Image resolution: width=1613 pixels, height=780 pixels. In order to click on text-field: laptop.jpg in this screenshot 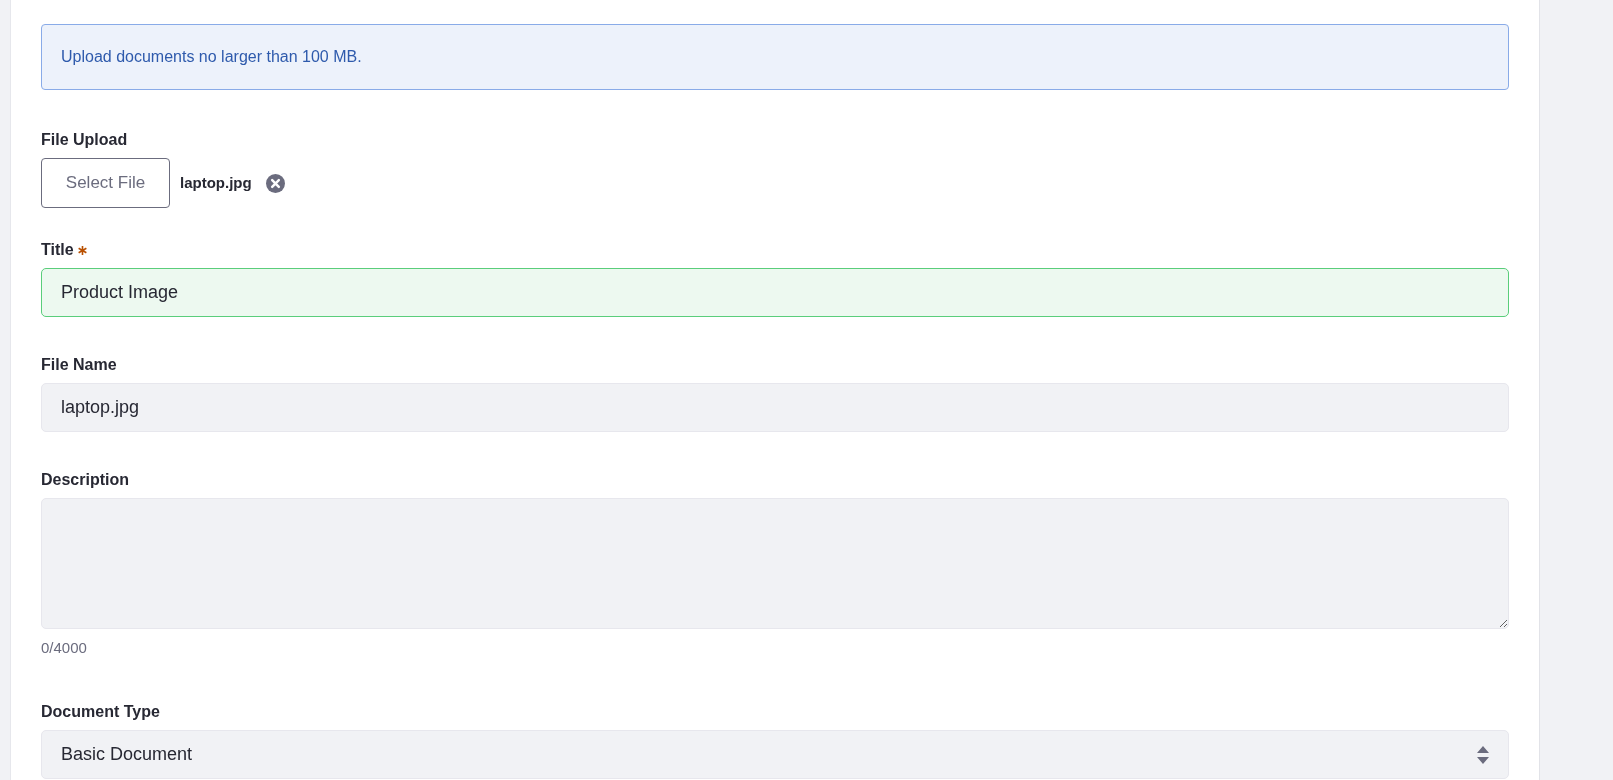, I will do `click(775, 407)`.